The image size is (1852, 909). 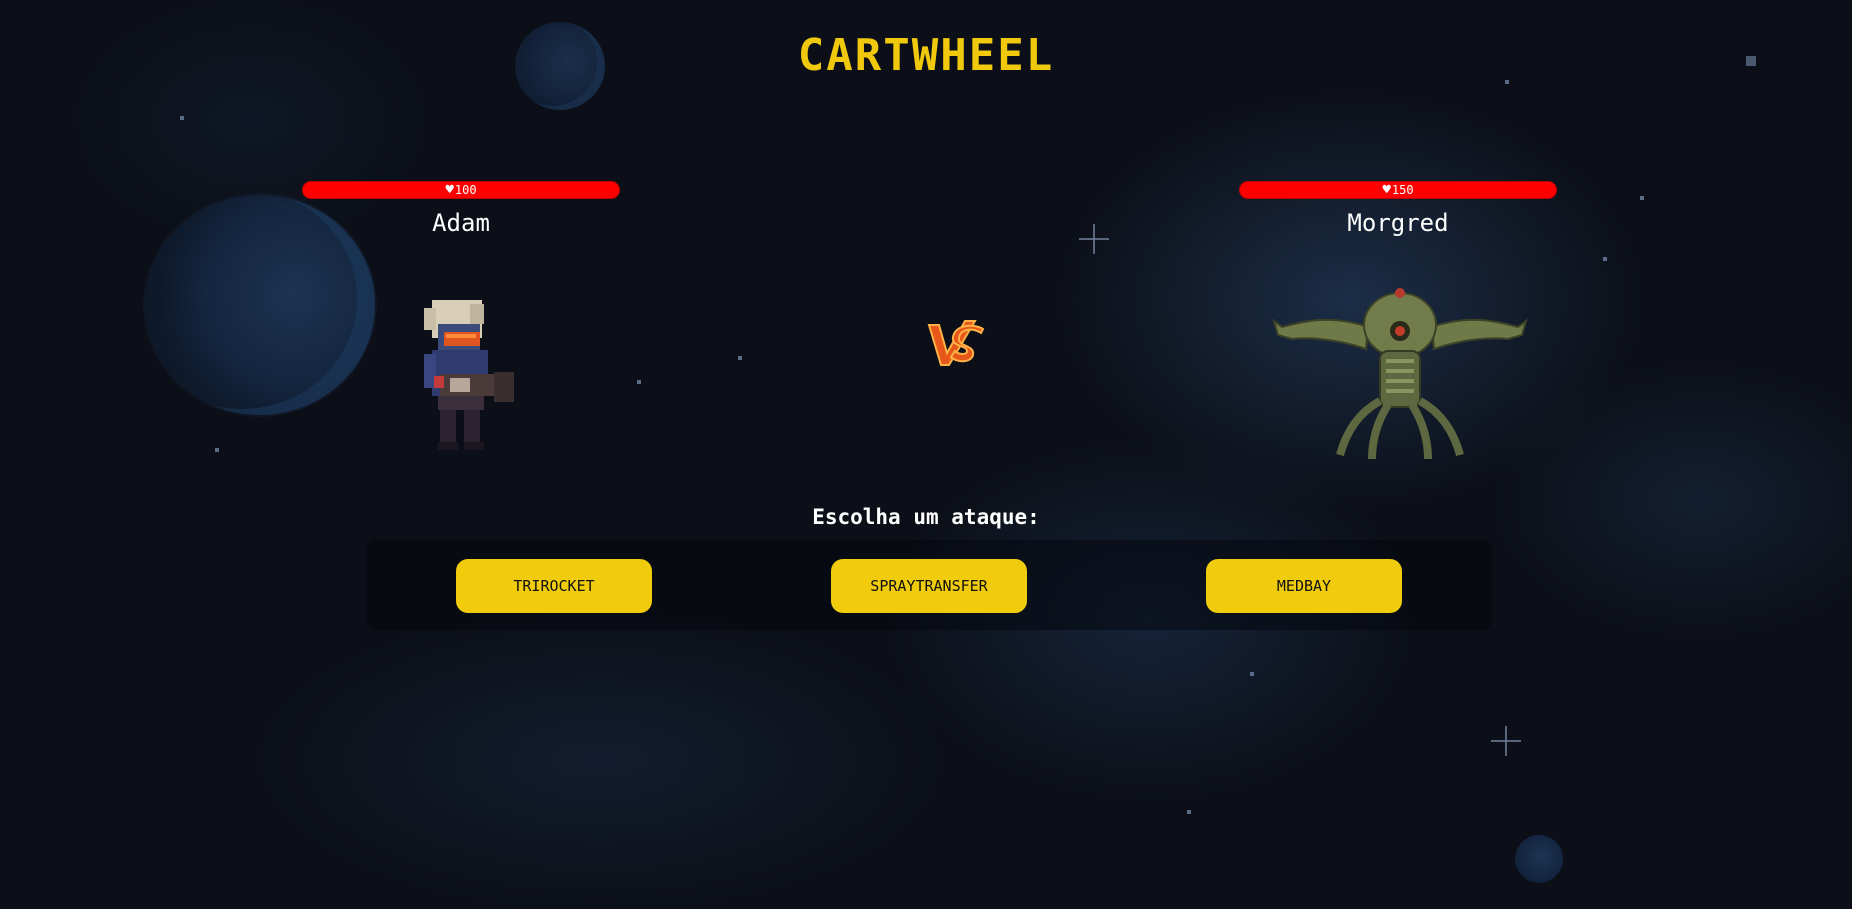 I want to click on player-panel: ♥100 Adam, so click(x=461, y=209).